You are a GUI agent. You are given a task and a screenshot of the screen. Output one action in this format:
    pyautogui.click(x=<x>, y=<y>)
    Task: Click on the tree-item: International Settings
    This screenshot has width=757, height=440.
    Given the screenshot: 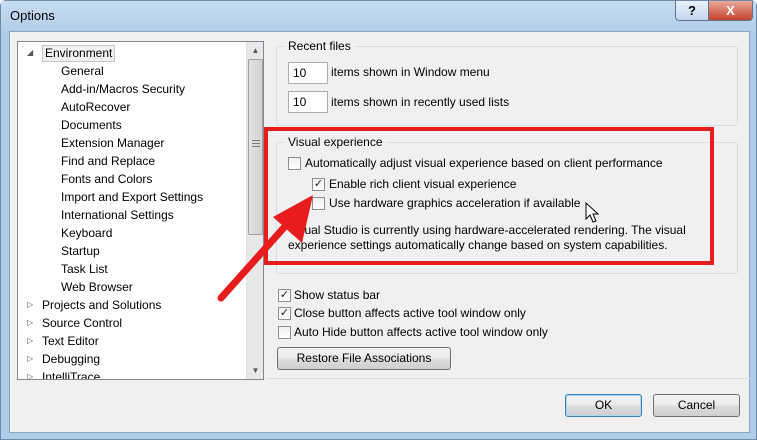 What is the action you would take?
    pyautogui.click(x=117, y=215)
    